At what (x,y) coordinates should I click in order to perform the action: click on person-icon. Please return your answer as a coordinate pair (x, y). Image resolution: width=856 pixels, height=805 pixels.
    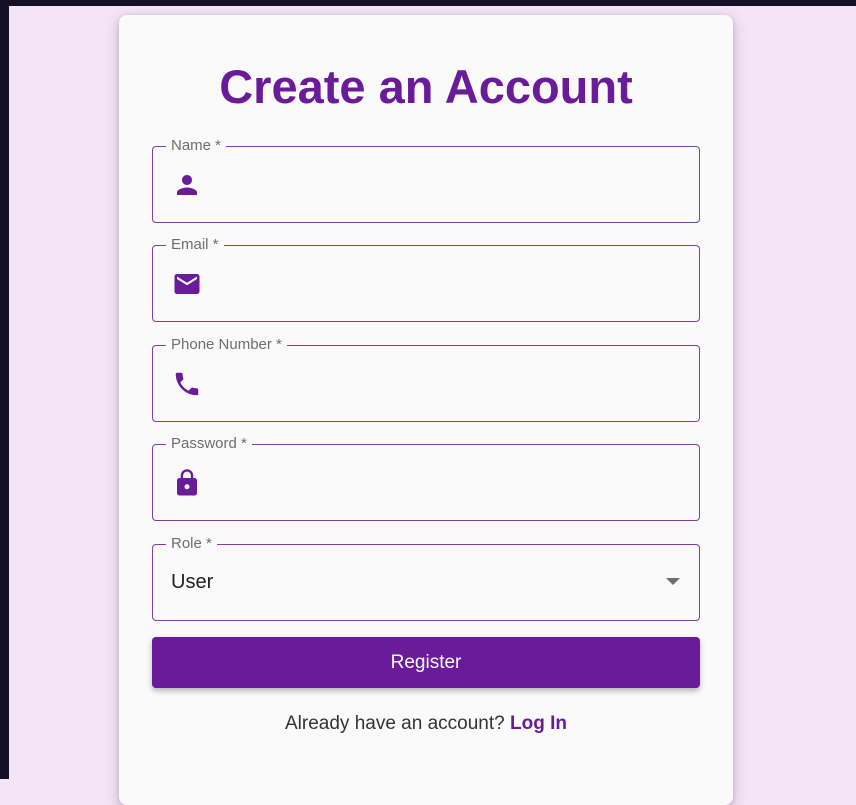
    Looking at the image, I should click on (187, 185).